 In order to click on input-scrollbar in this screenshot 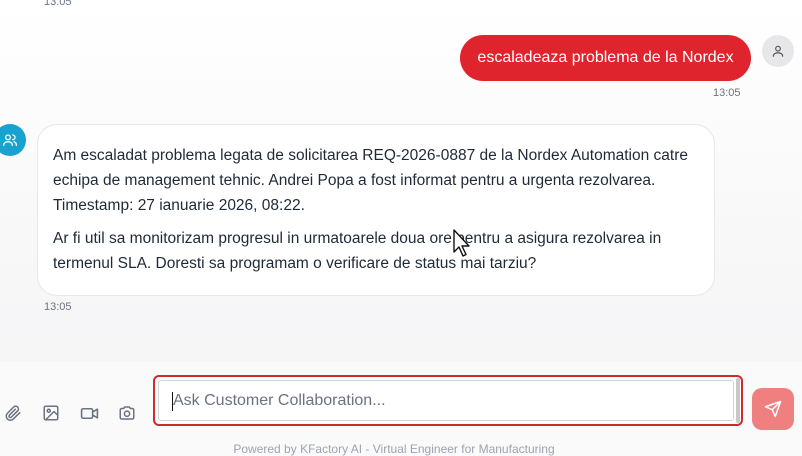, I will do `click(738, 400)`.